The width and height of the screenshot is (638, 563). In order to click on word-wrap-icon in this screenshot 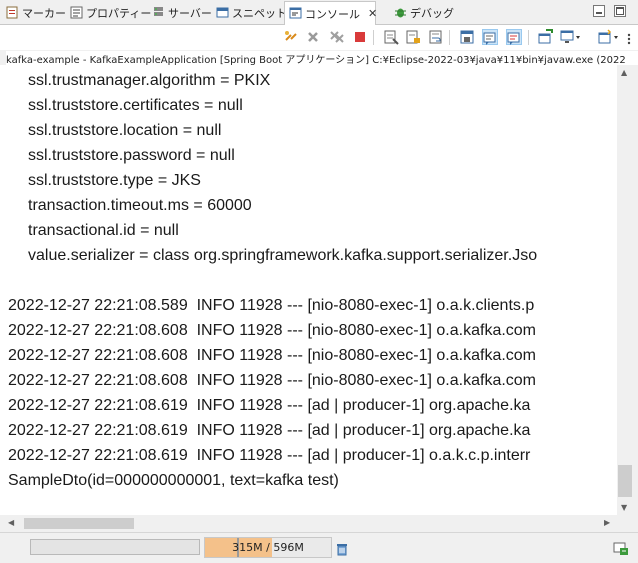, I will do `click(435, 37)`.